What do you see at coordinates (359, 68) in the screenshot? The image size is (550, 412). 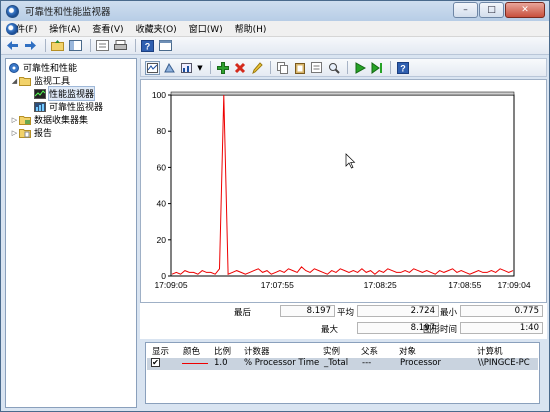 I see `play-icon` at bounding box center [359, 68].